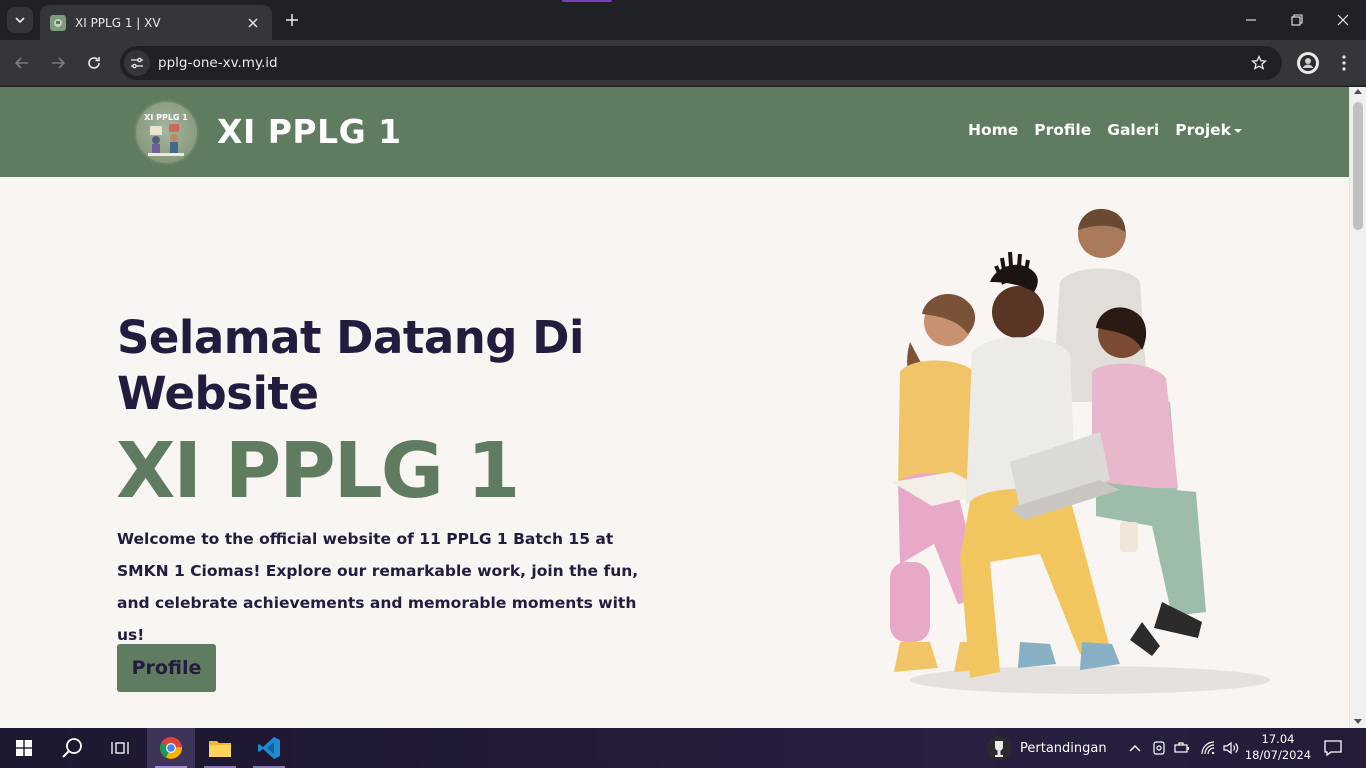 The image size is (1366, 768). I want to click on page-scrollbar, so click(1357, 407).